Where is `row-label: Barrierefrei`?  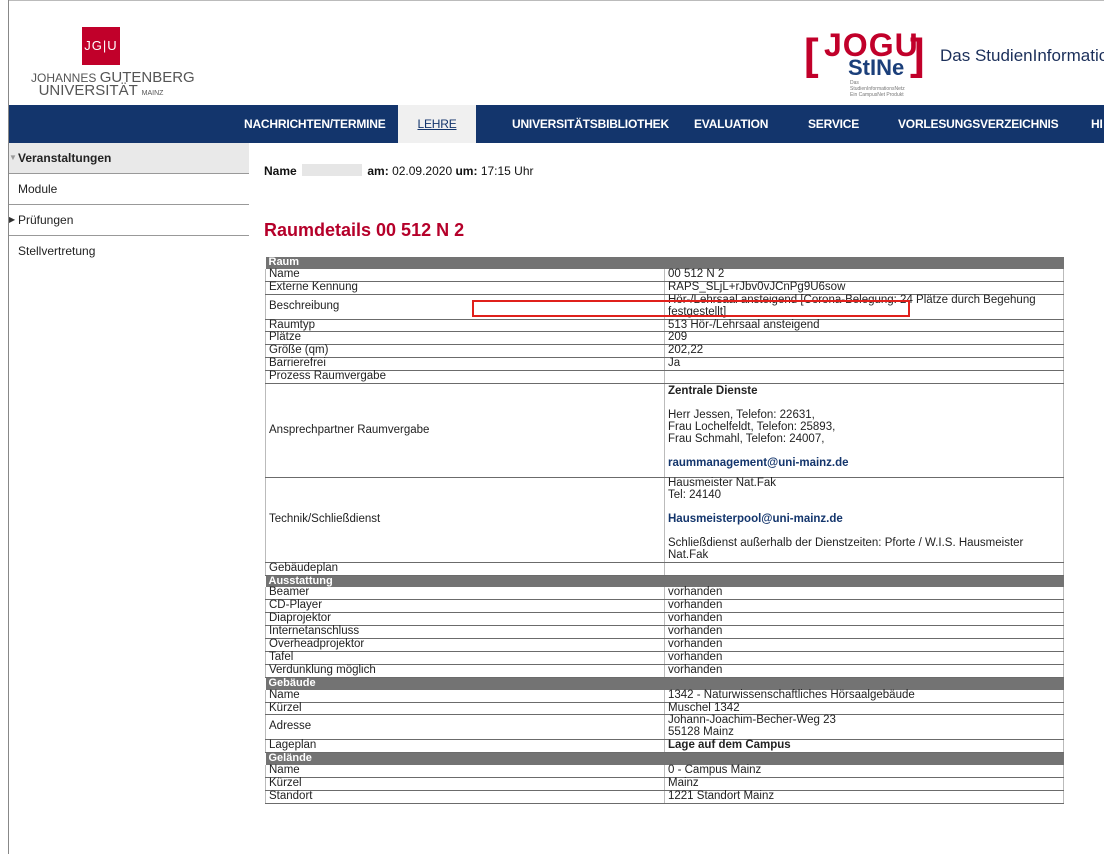 row-label: Barrierefrei is located at coordinates (465, 364).